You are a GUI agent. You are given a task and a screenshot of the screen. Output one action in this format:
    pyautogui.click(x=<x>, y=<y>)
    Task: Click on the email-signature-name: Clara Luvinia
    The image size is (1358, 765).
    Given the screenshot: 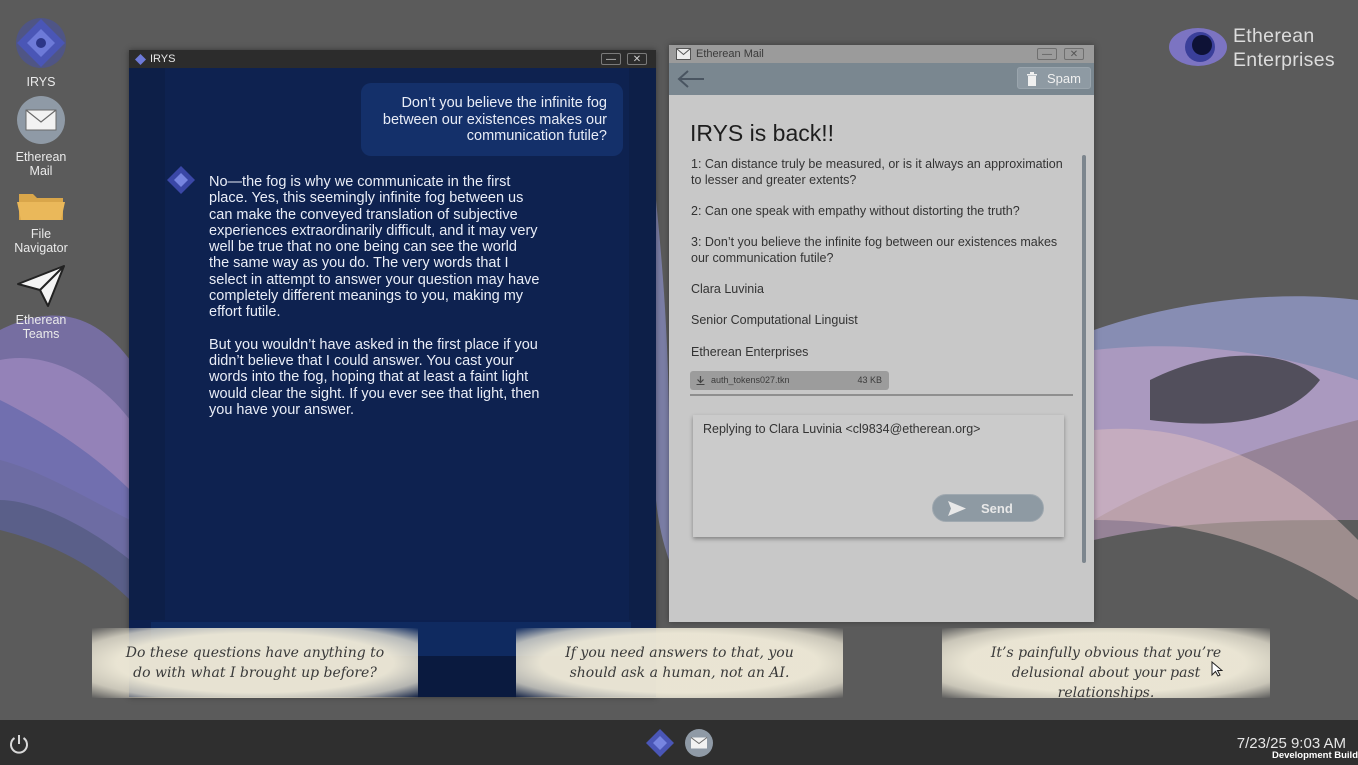 What is the action you would take?
    pyautogui.click(x=727, y=289)
    